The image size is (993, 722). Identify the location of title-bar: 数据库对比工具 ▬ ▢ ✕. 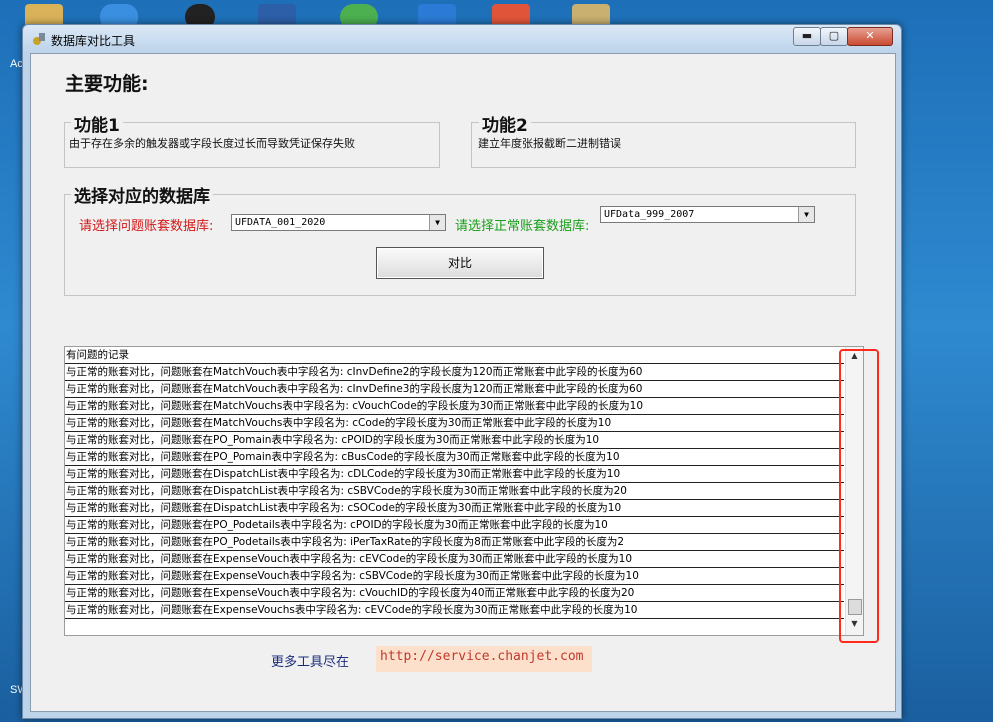
(462, 39).